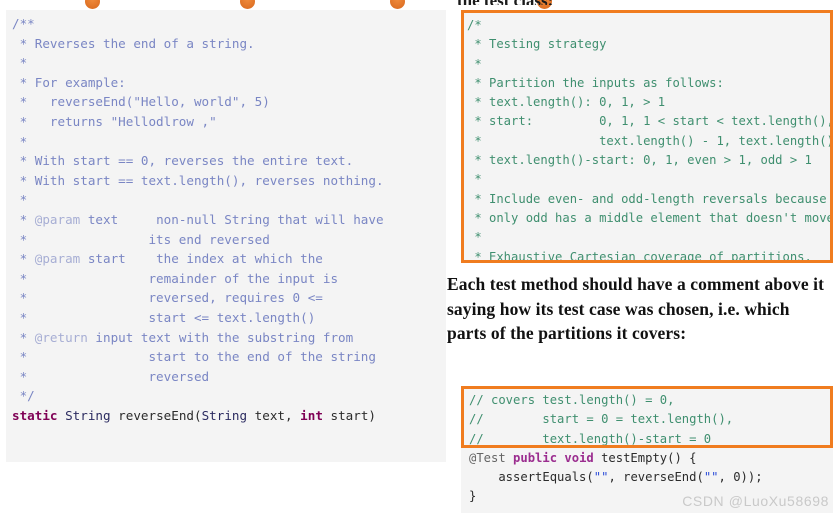 The height and width of the screenshot is (513, 833). Describe the element at coordinates (133, 43) in the screenshot. I see `code-token: * Reverses the end of a string.` at that location.